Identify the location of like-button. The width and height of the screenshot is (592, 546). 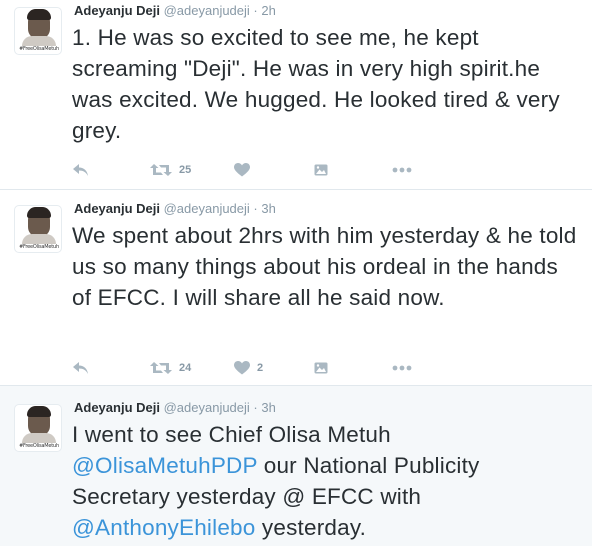
(245, 170).